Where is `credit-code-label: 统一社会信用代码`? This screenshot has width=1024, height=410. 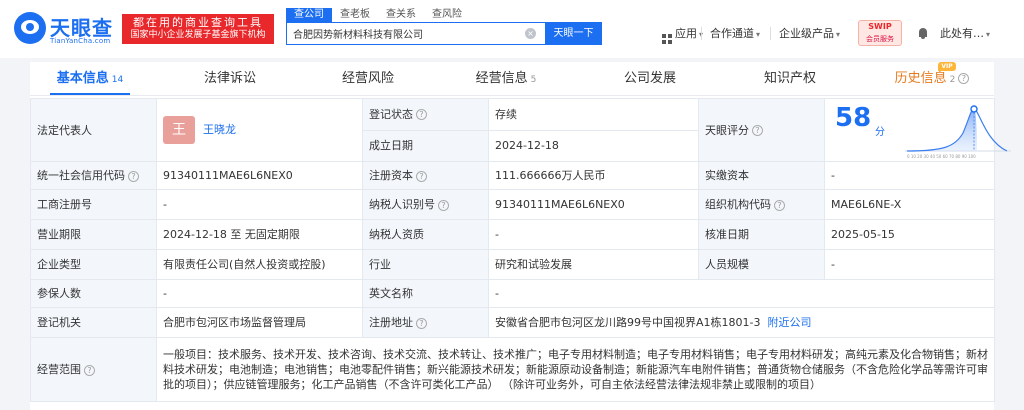 credit-code-label: 统一社会信用代码 is located at coordinates (81, 175).